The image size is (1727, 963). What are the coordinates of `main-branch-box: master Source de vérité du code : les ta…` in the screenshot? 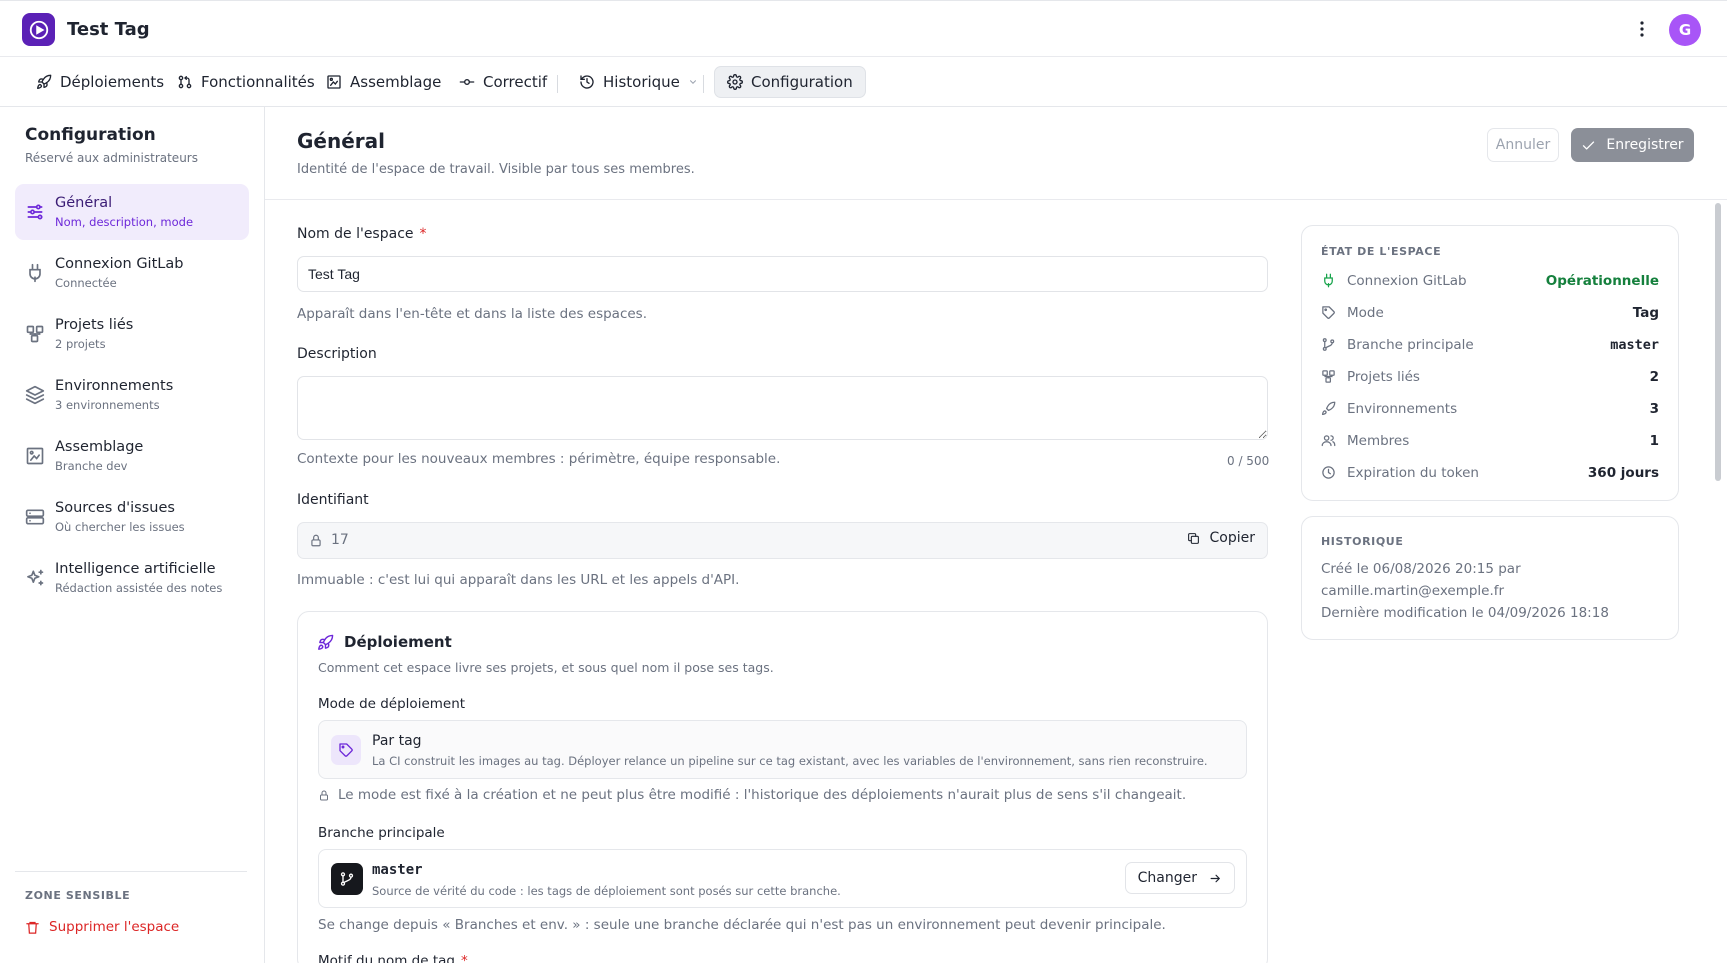 It's located at (782, 878).